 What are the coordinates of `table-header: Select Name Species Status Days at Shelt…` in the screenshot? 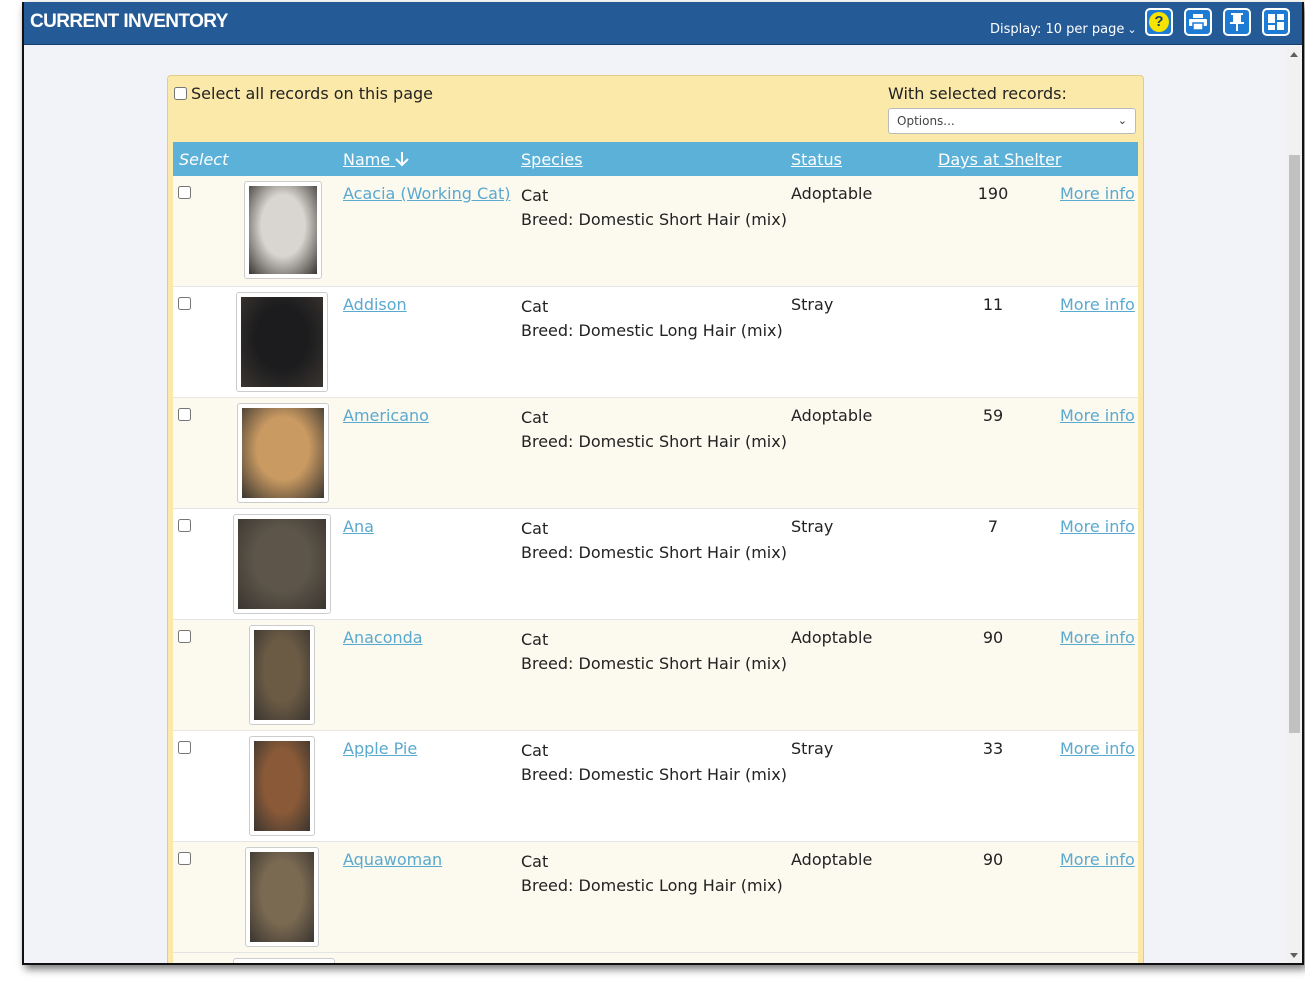 It's located at (655, 159).